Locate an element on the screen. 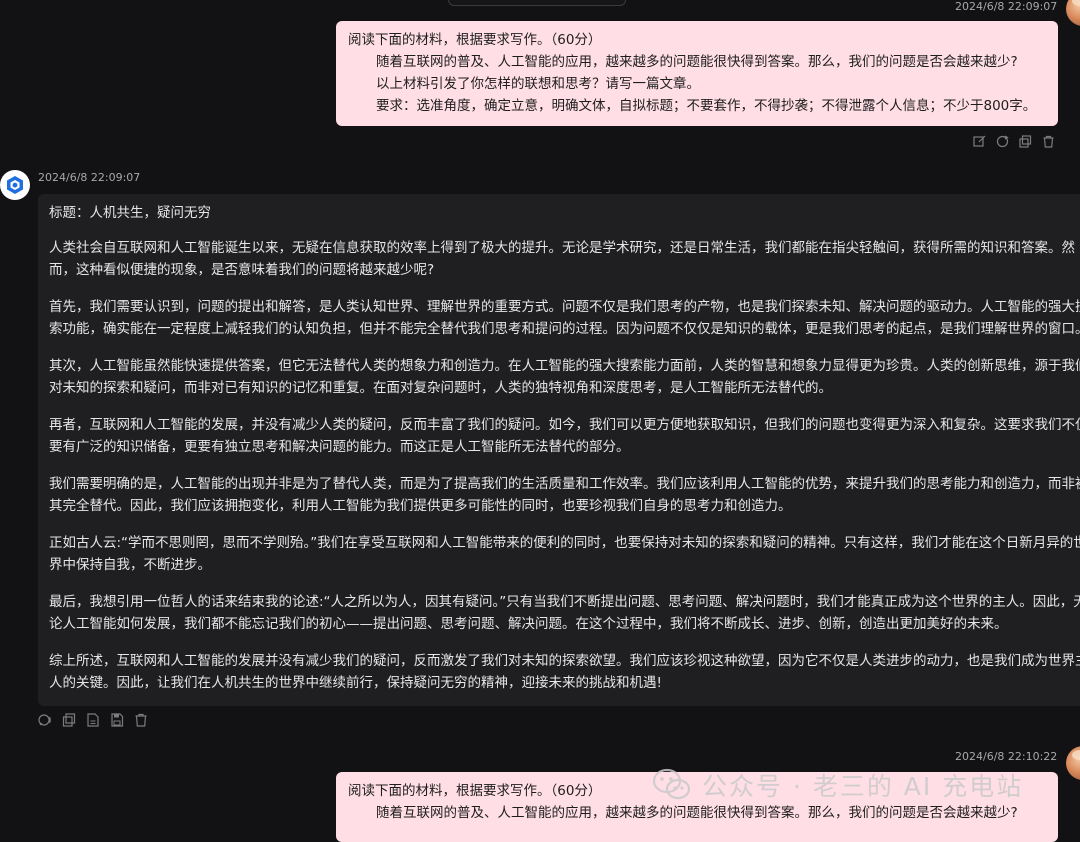 The image size is (1080, 842). assistant-logo-icon is located at coordinates (15, 185).